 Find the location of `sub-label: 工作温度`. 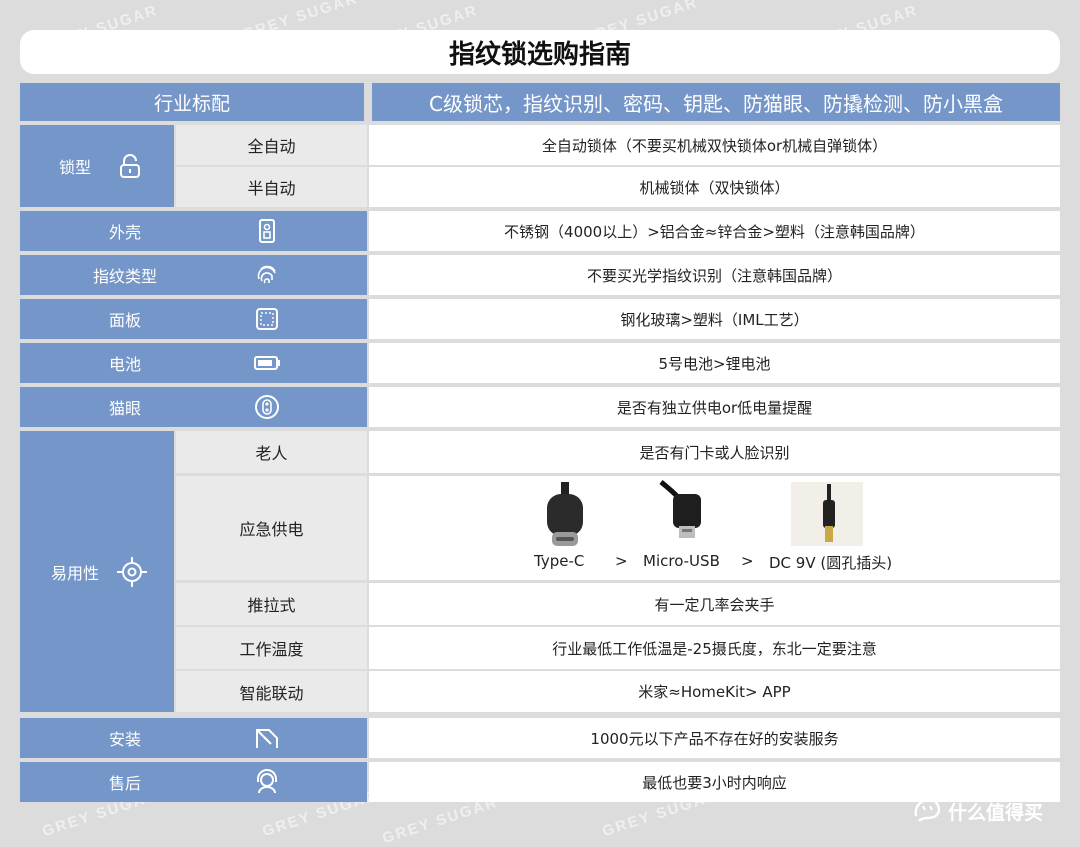

sub-label: 工作温度 is located at coordinates (271, 648).